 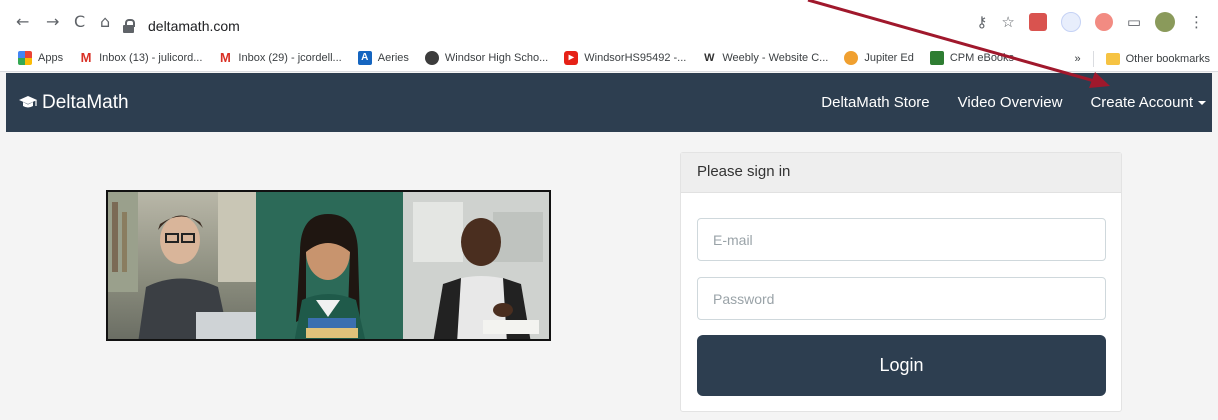 What do you see at coordinates (364, 57) in the screenshot?
I see `aeries-icon: A` at bounding box center [364, 57].